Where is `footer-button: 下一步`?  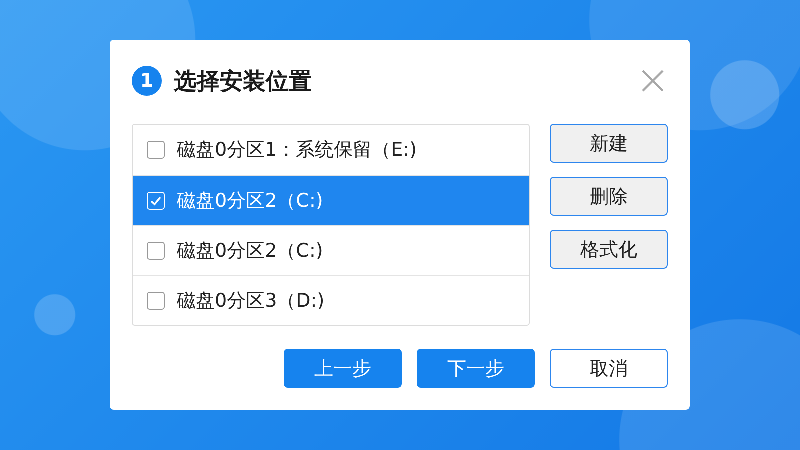 footer-button: 下一步 is located at coordinates (476, 368).